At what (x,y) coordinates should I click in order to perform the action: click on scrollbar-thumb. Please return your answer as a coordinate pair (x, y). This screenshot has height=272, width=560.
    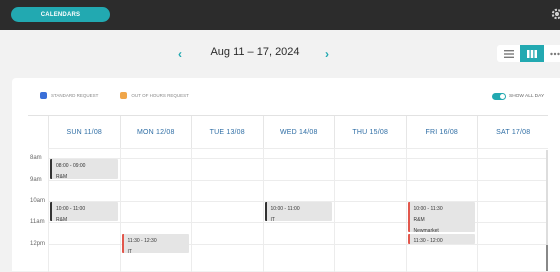
    Looking at the image, I should click on (547, 258).